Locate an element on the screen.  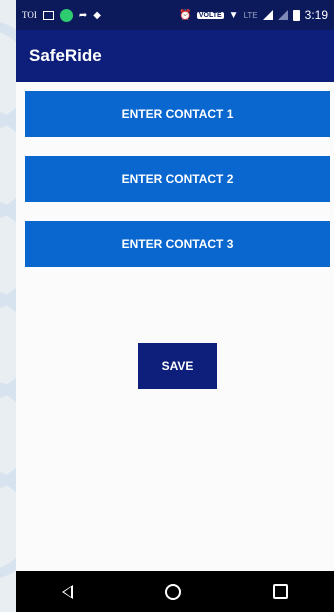
carrier-text: TOI is located at coordinates (29, 15).